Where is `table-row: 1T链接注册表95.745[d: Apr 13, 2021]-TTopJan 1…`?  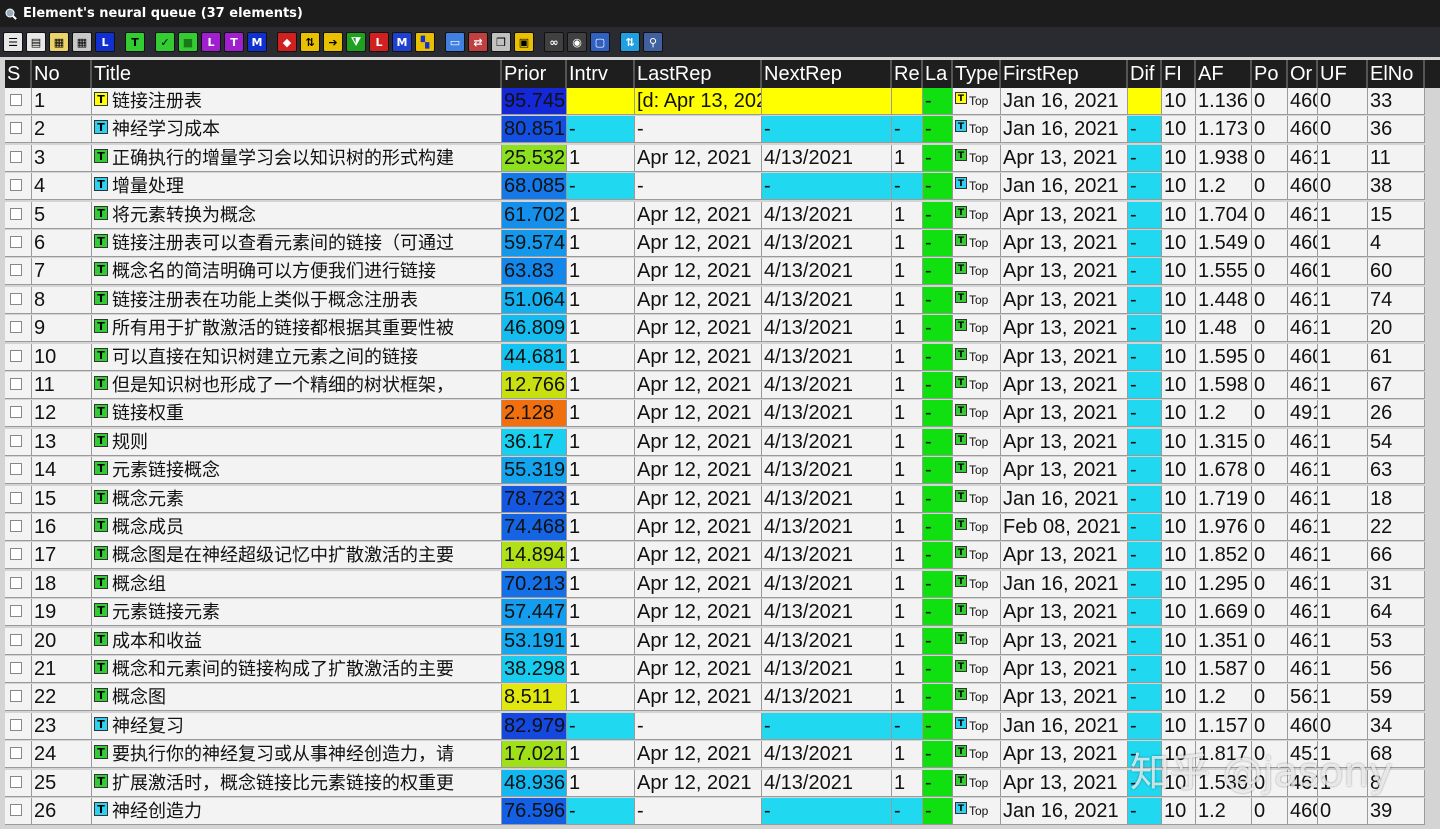
table-row: 1T链接注册表95.745[d: Apr 13, 2021]-TTopJan 1… is located at coordinates (722, 102).